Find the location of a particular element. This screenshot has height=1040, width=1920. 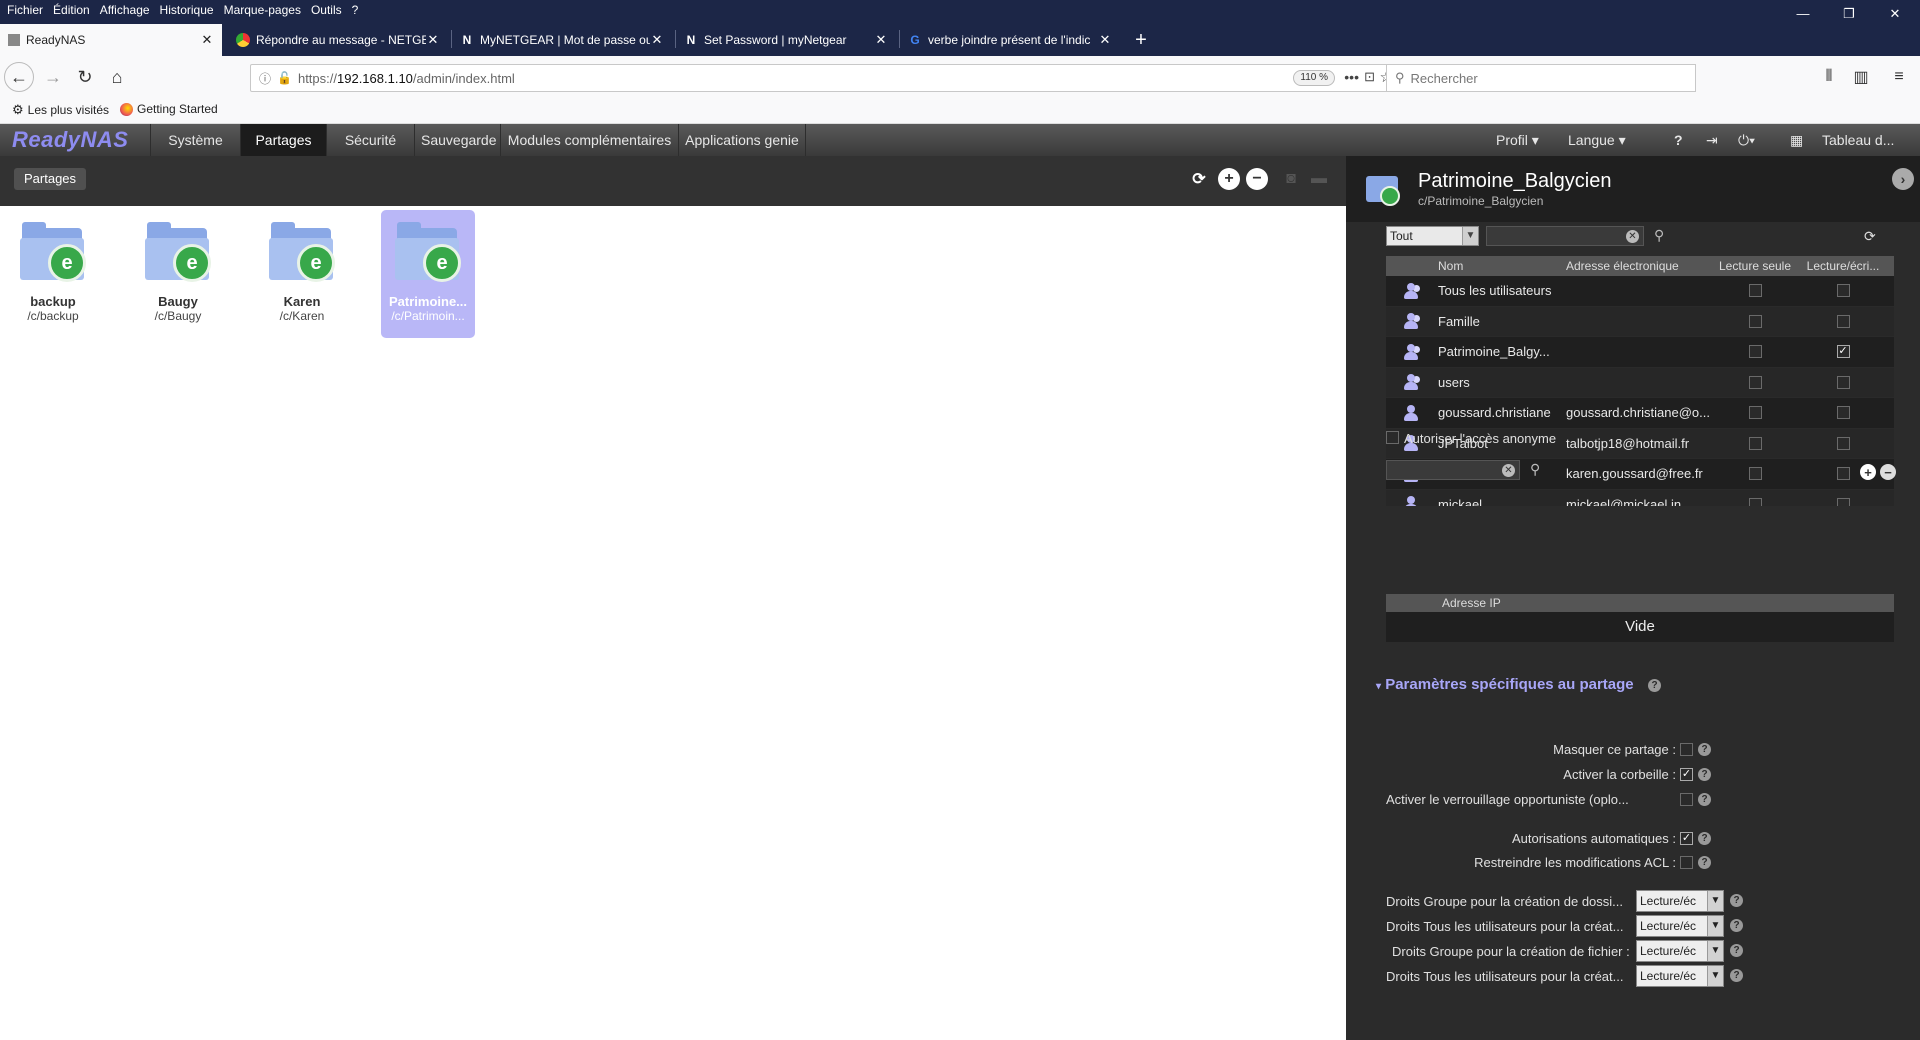

hide-share-checkbox is located at coordinates (1686, 749).